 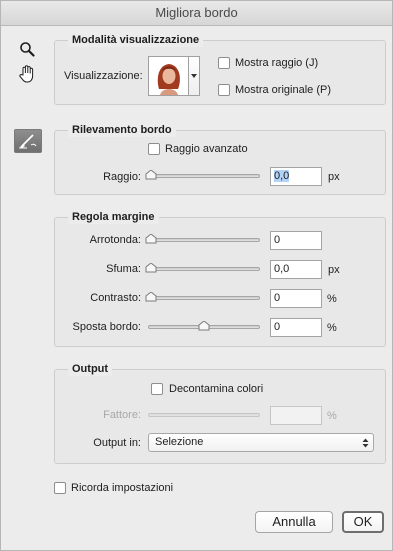 What do you see at coordinates (122, 130) in the screenshot?
I see `edge-detection-legend: Rilevamento bordo` at bounding box center [122, 130].